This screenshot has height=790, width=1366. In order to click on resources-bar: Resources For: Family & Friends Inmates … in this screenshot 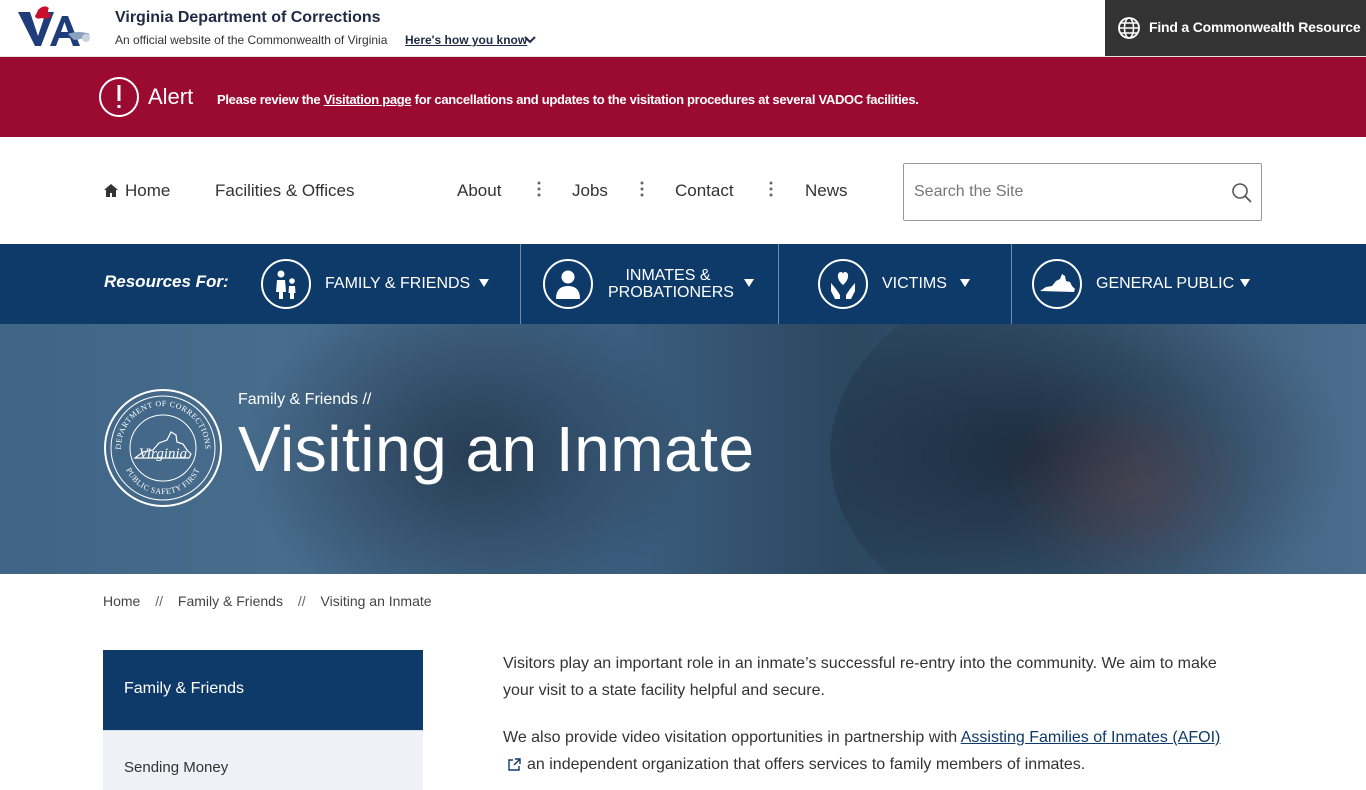, I will do `click(683, 284)`.